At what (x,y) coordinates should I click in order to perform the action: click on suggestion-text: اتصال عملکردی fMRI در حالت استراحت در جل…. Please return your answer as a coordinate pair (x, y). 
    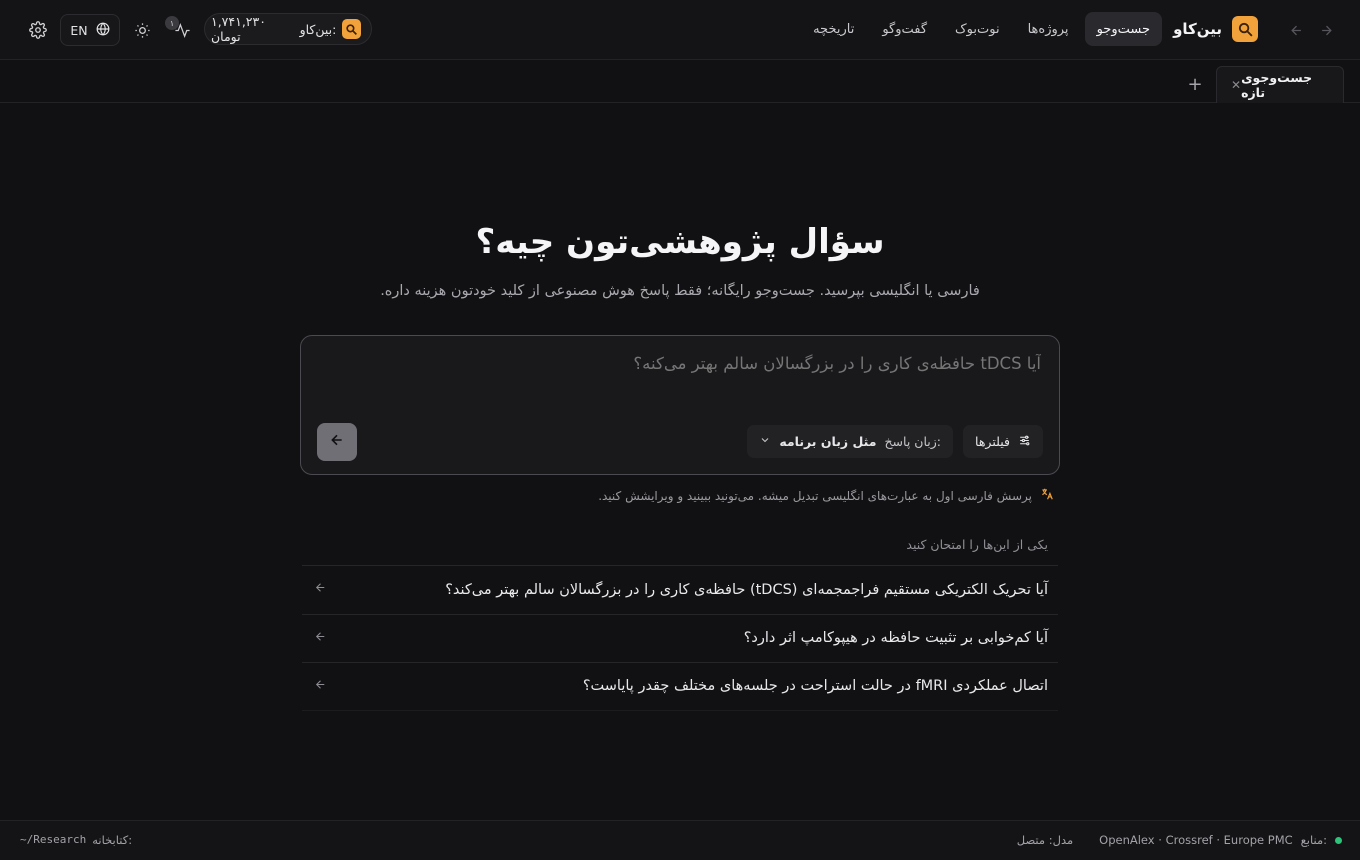
    Looking at the image, I should click on (815, 686).